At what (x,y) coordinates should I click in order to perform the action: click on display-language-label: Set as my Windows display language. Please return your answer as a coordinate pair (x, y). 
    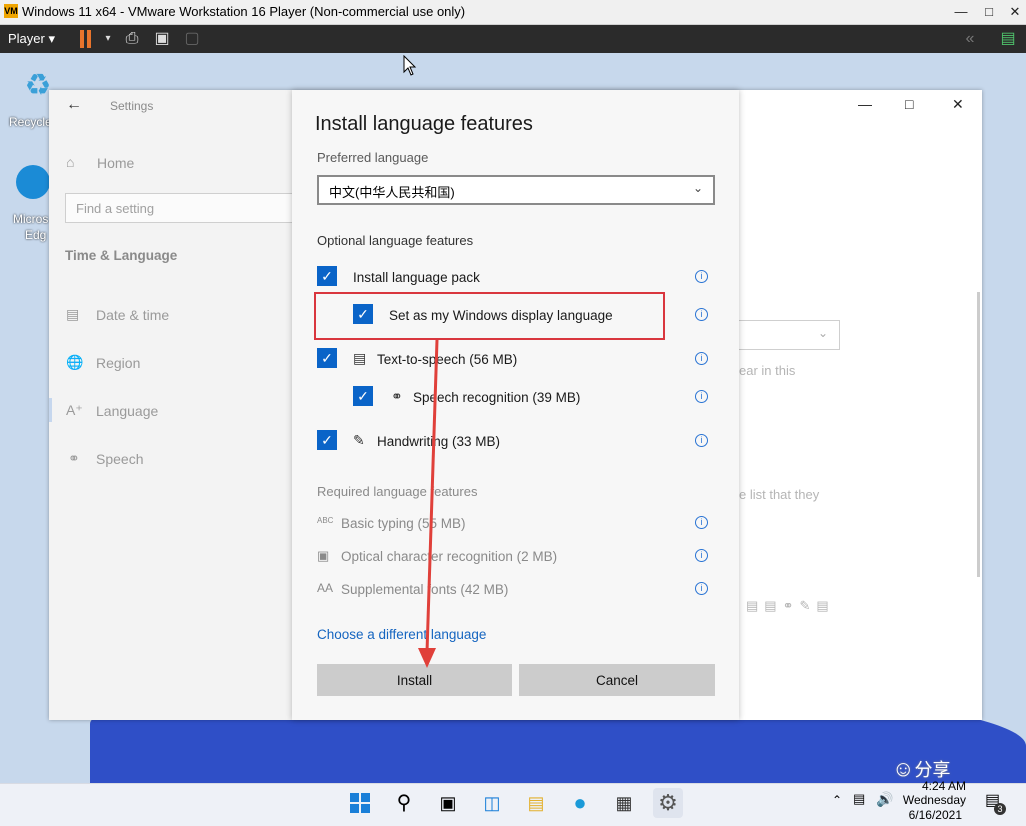
    Looking at the image, I should click on (501, 315).